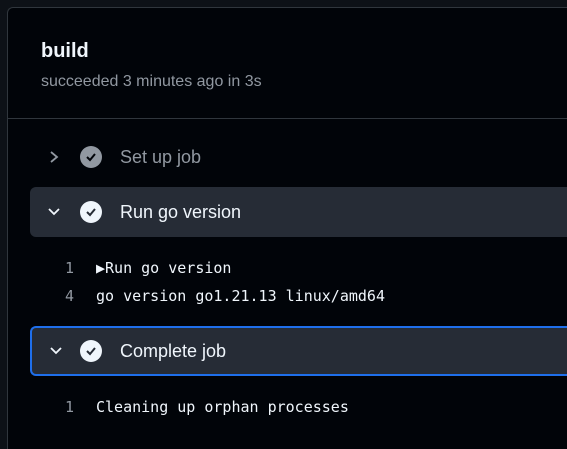  What do you see at coordinates (164, 268) in the screenshot?
I see `log-text: ▶Run go version` at bounding box center [164, 268].